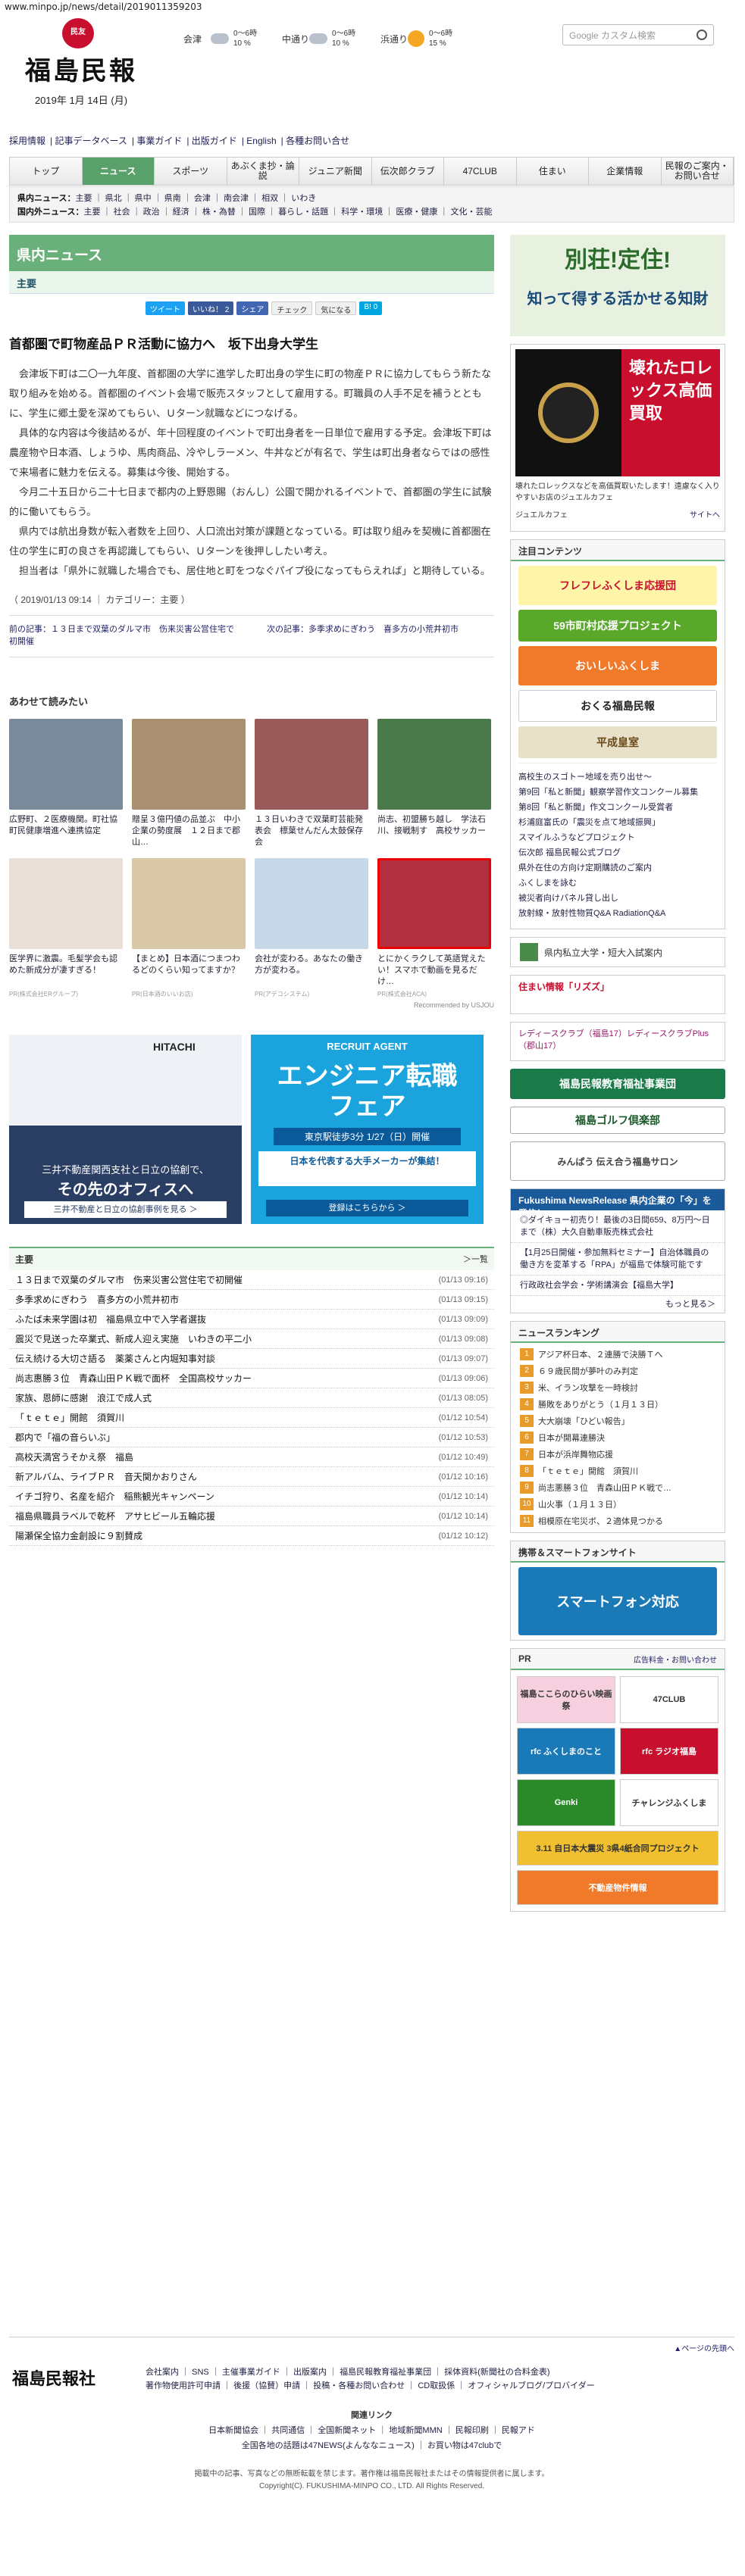 The width and height of the screenshot is (745, 2576). I want to click on news-list-row: 家族、恩師に感謝 浪江で成人式 (01/13 08:05), so click(251, 1398).